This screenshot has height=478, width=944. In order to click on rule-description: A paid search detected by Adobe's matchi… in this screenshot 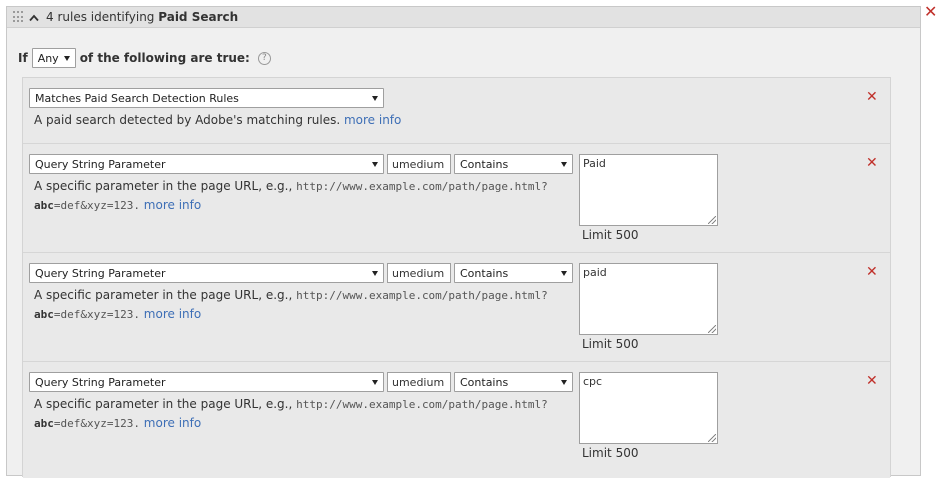, I will do `click(304, 120)`.